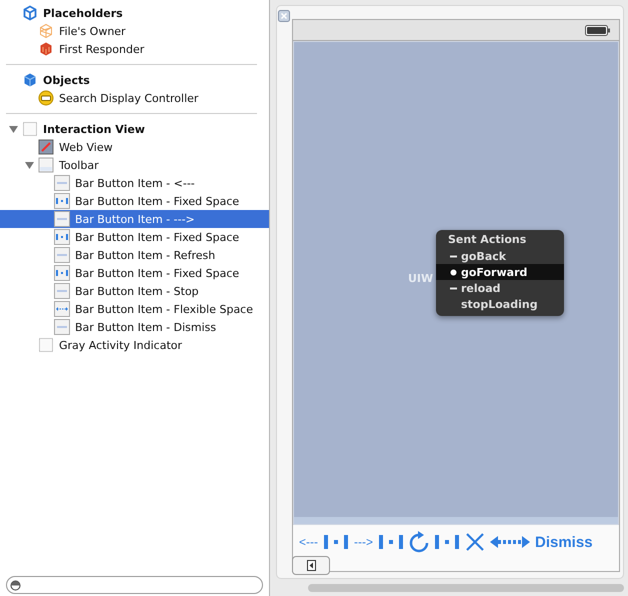 This screenshot has width=628, height=596. I want to click on outline-row: Bar Button Item - Dismiss, so click(134, 327).